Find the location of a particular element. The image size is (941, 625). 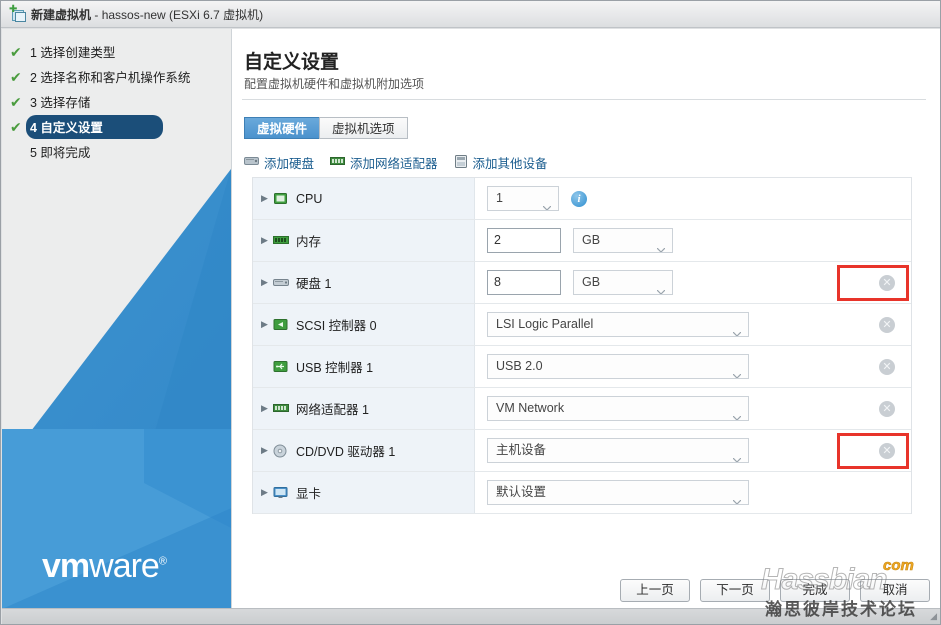

tab-virtual-hardware: 虚拟硬件 is located at coordinates (282, 128).